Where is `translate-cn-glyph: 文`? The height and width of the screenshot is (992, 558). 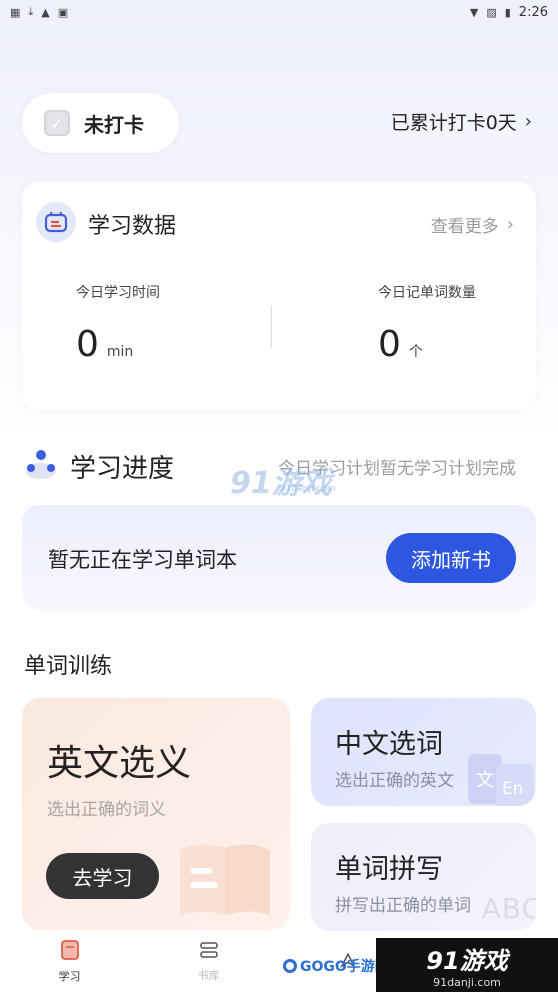
translate-cn-glyph: 文 is located at coordinates (485, 780).